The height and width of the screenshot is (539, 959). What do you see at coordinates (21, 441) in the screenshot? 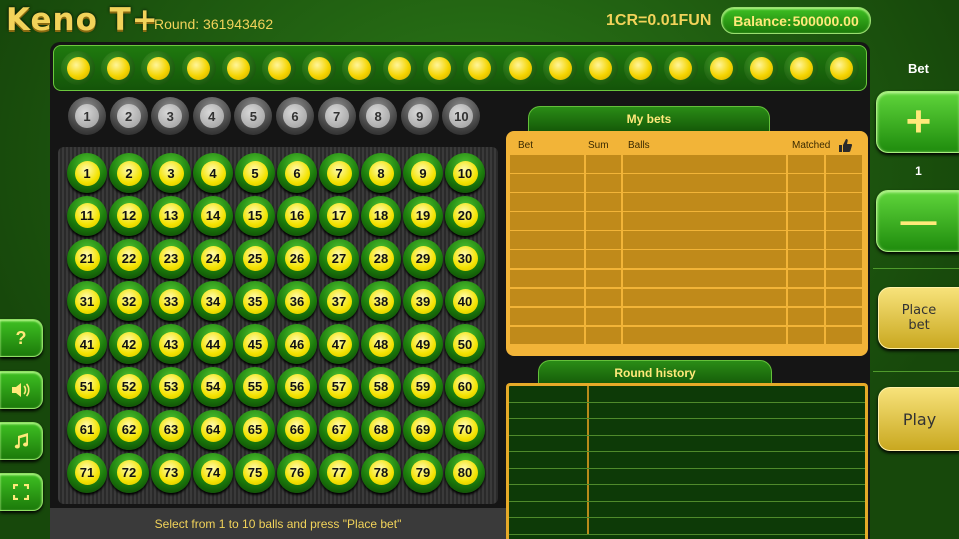
I see `music-button` at bounding box center [21, 441].